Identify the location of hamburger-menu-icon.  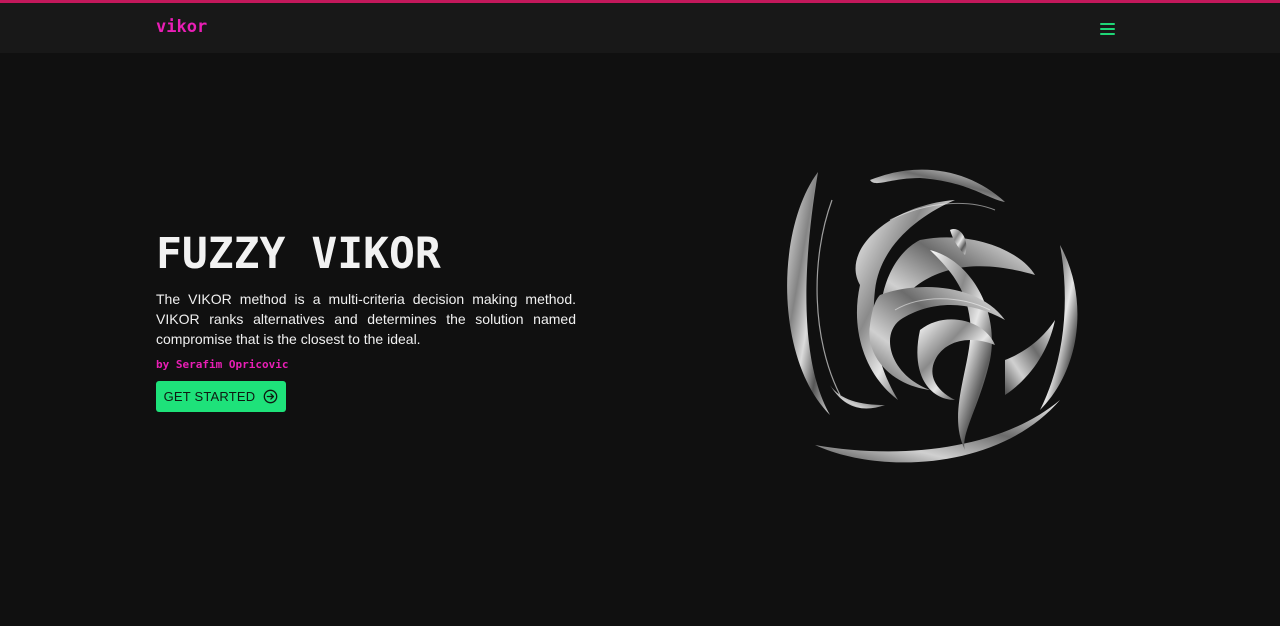
(1108, 29).